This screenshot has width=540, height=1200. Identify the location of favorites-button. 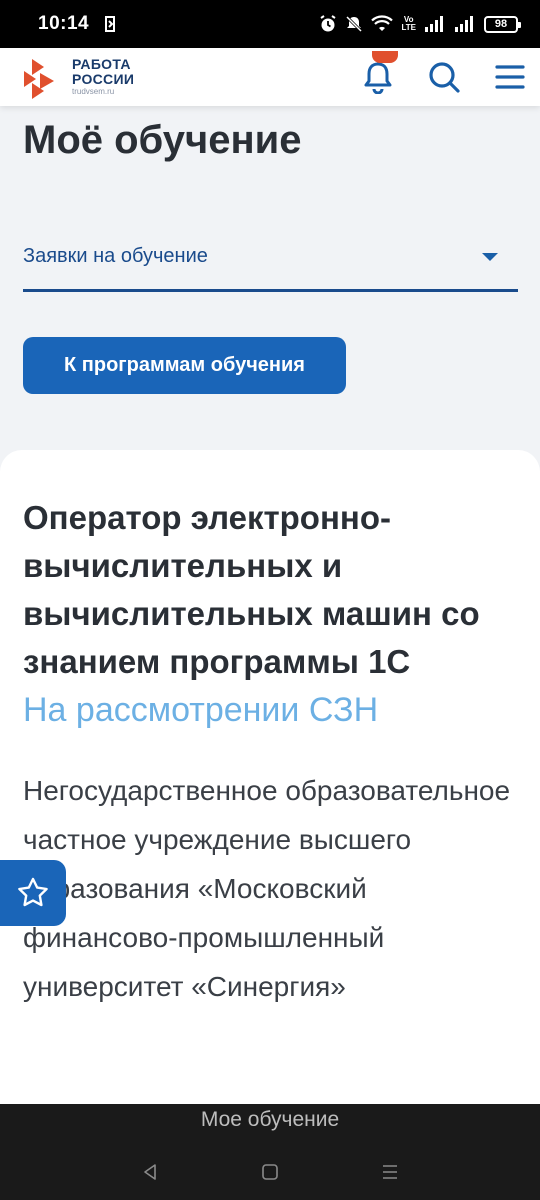
(33, 893).